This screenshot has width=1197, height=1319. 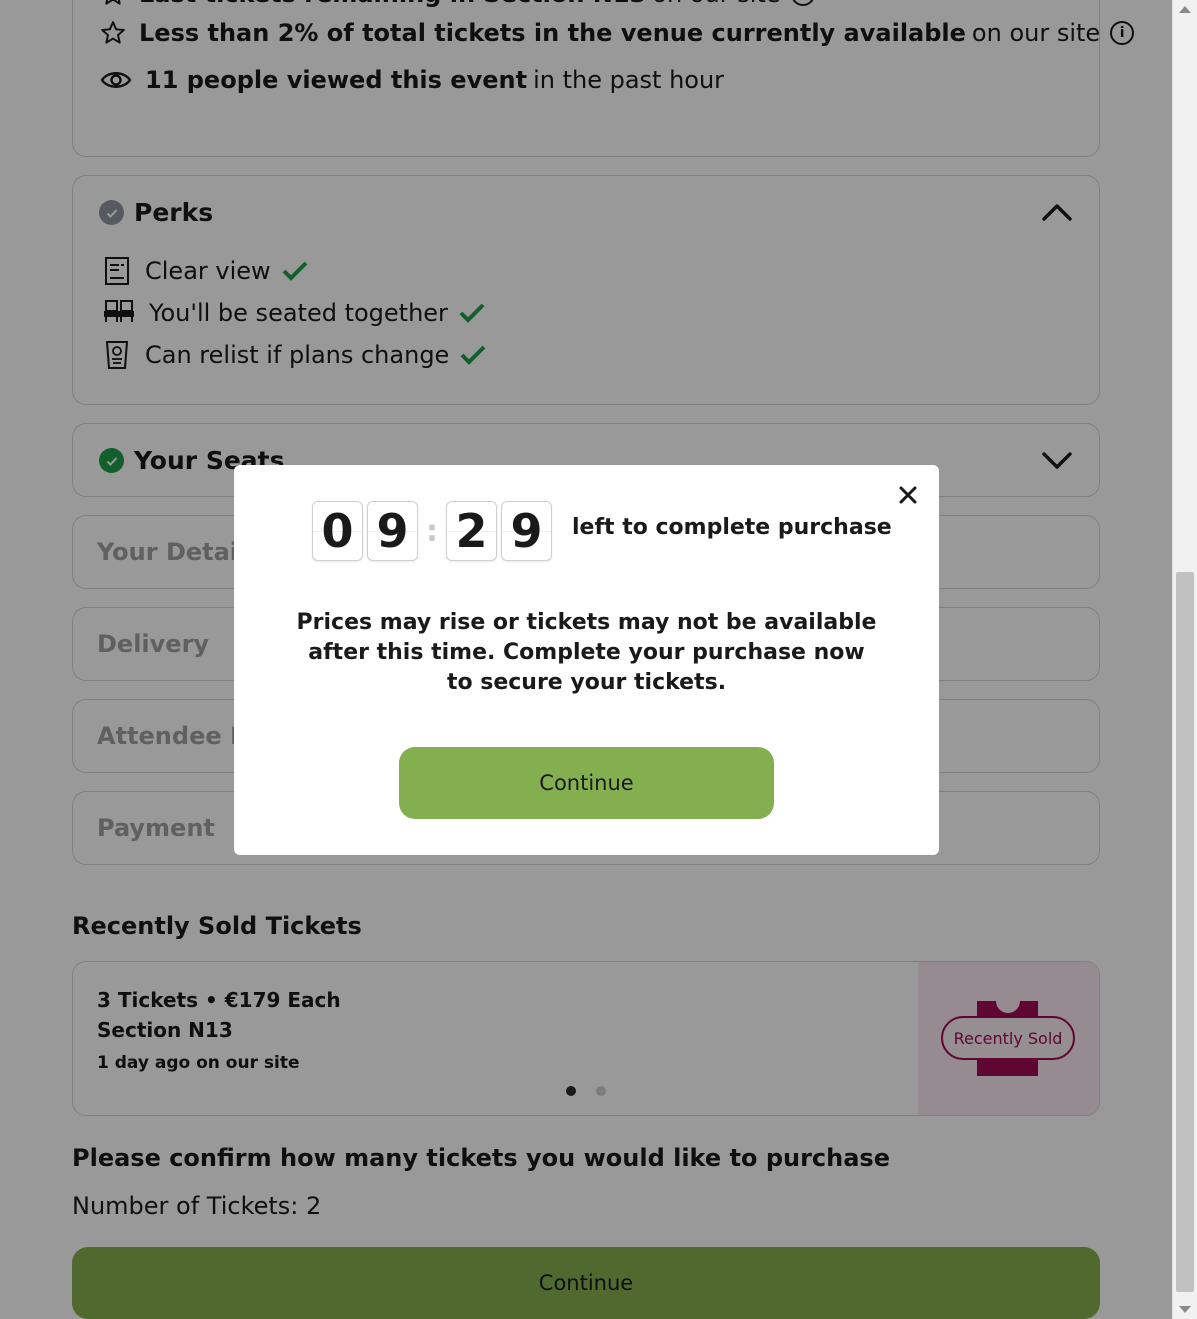 I want to click on close-icon, so click(x=908, y=495).